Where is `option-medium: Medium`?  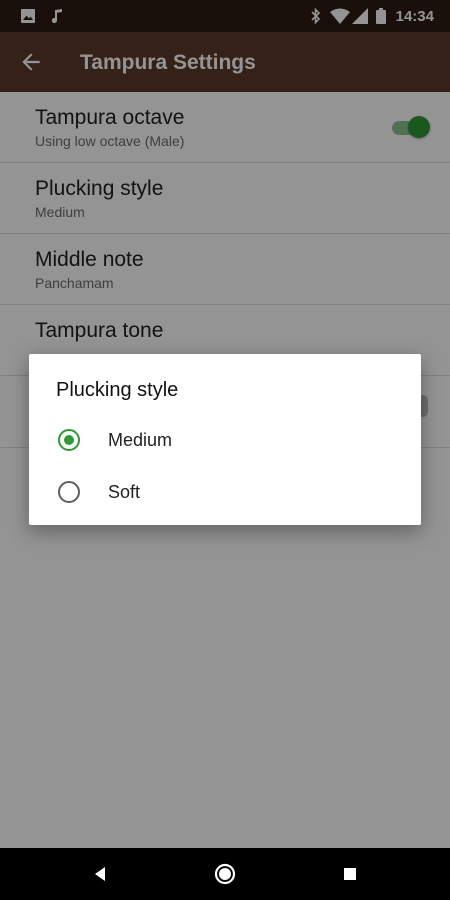
option-medium: Medium is located at coordinates (225, 441).